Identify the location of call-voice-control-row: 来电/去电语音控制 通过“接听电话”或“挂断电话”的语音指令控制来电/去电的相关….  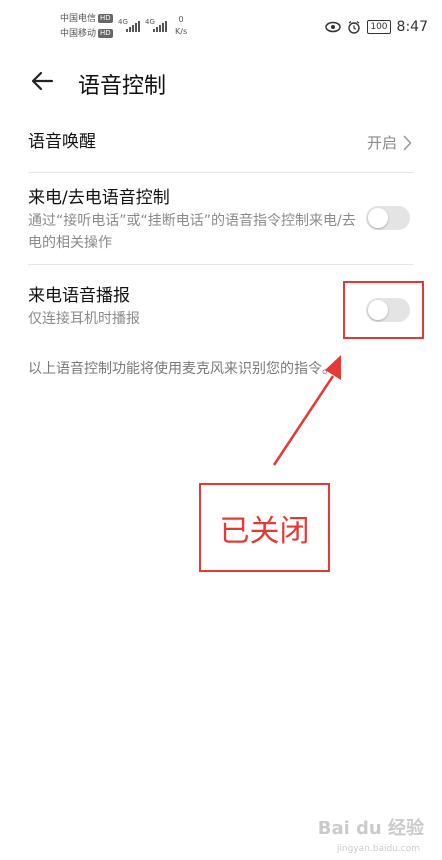
(220, 220).